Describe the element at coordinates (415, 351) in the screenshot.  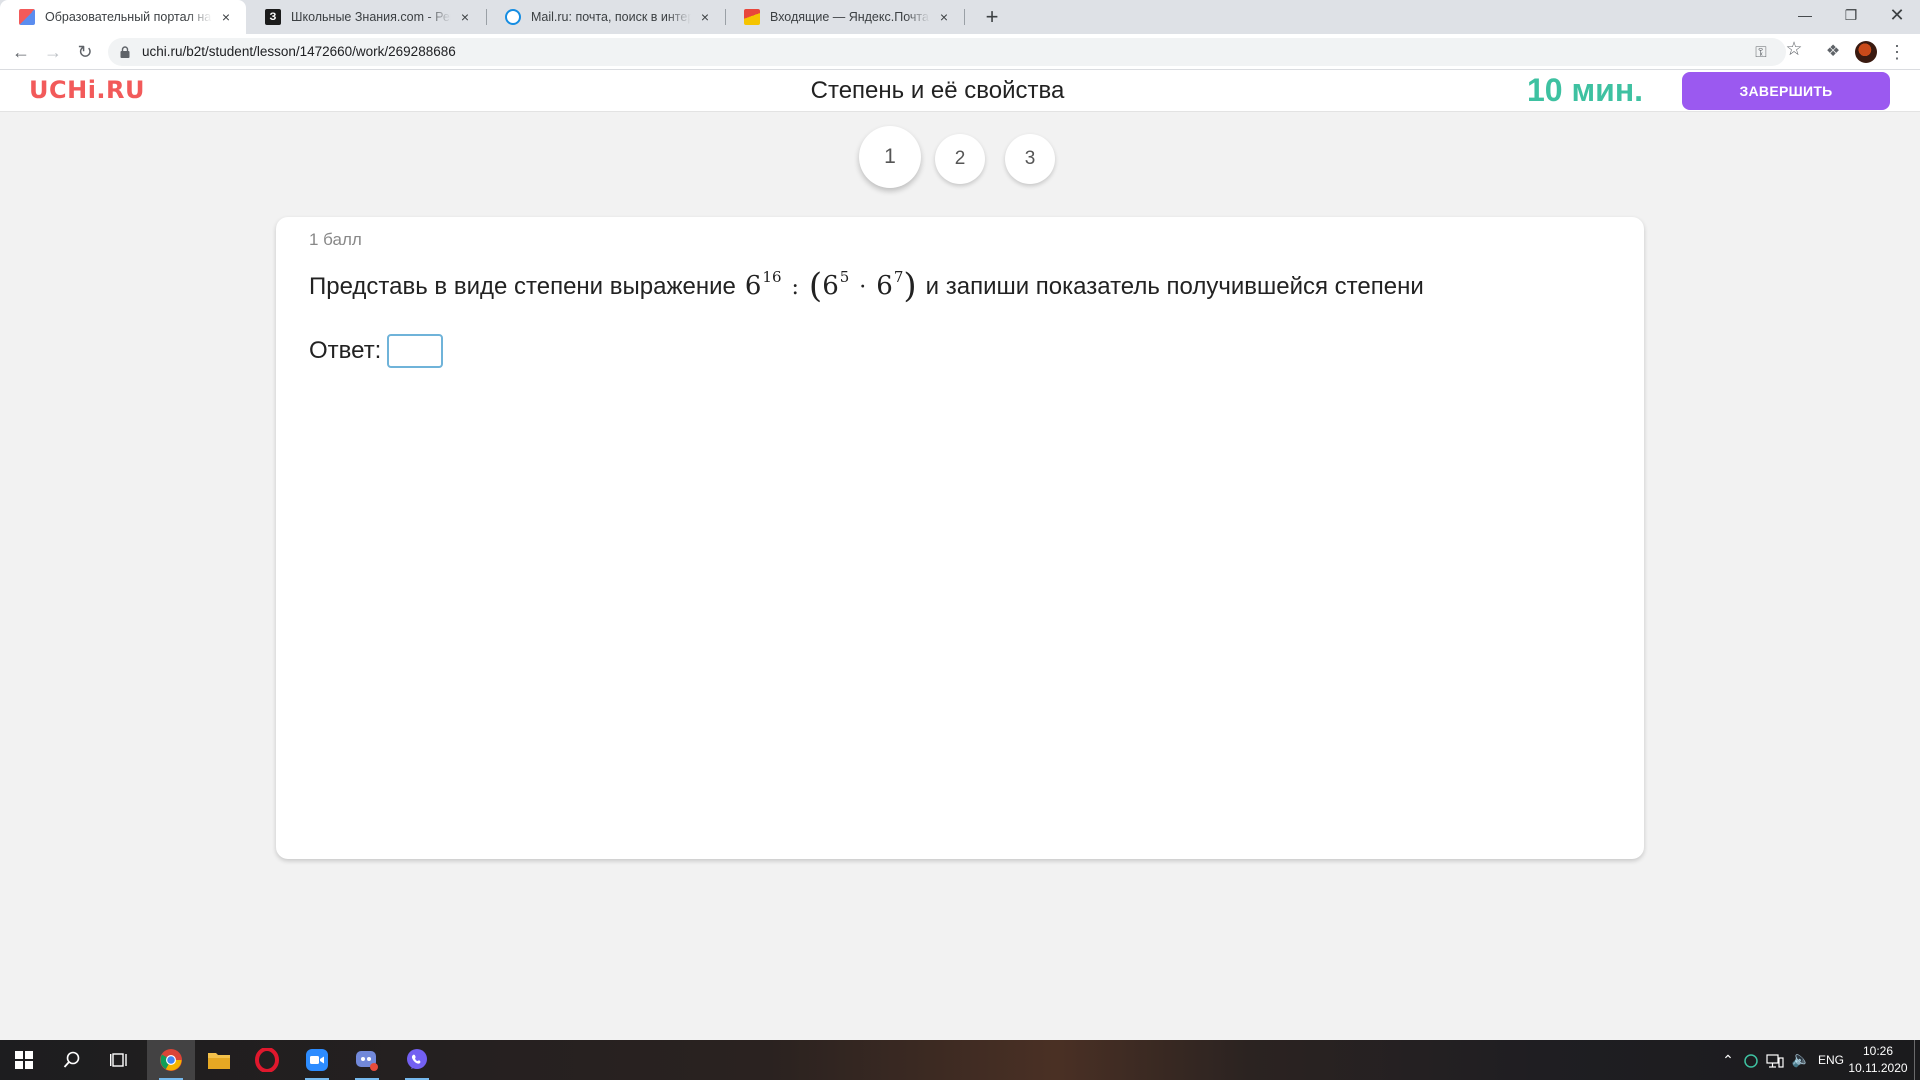
I see `answer-input` at that location.